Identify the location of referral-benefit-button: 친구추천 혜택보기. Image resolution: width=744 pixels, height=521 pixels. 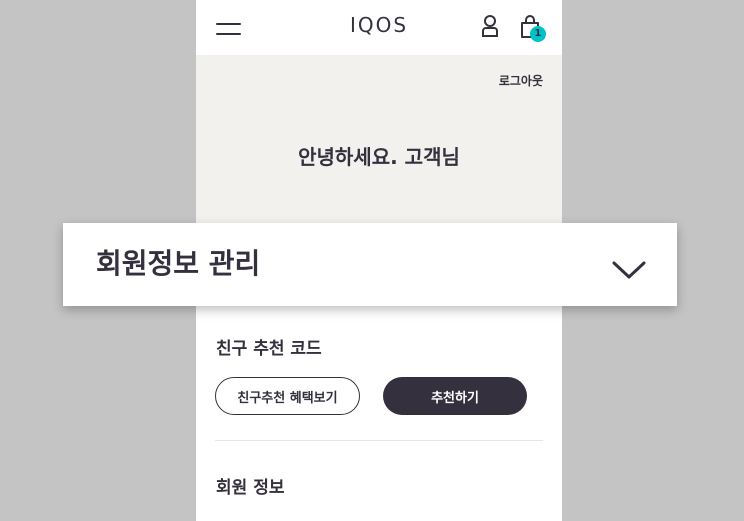
(287, 396).